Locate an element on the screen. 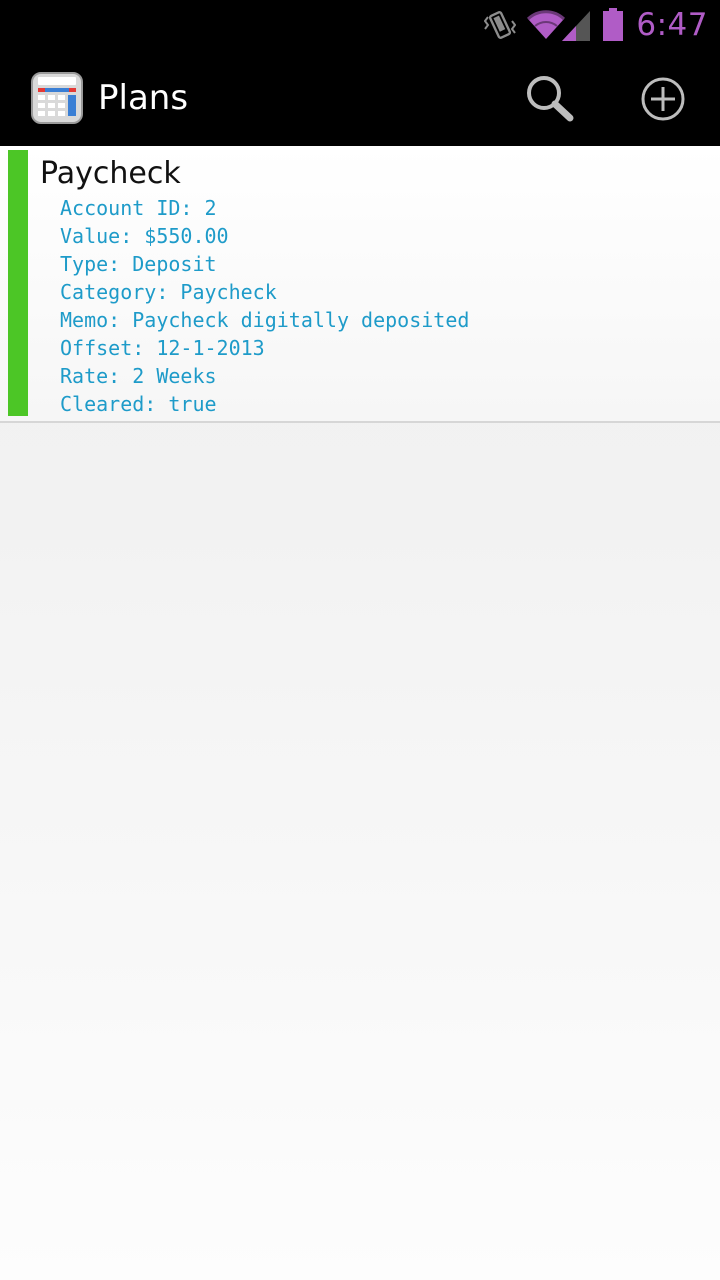 The height and width of the screenshot is (1280, 720). detail-cleared: Cleared: true is located at coordinates (138, 404).